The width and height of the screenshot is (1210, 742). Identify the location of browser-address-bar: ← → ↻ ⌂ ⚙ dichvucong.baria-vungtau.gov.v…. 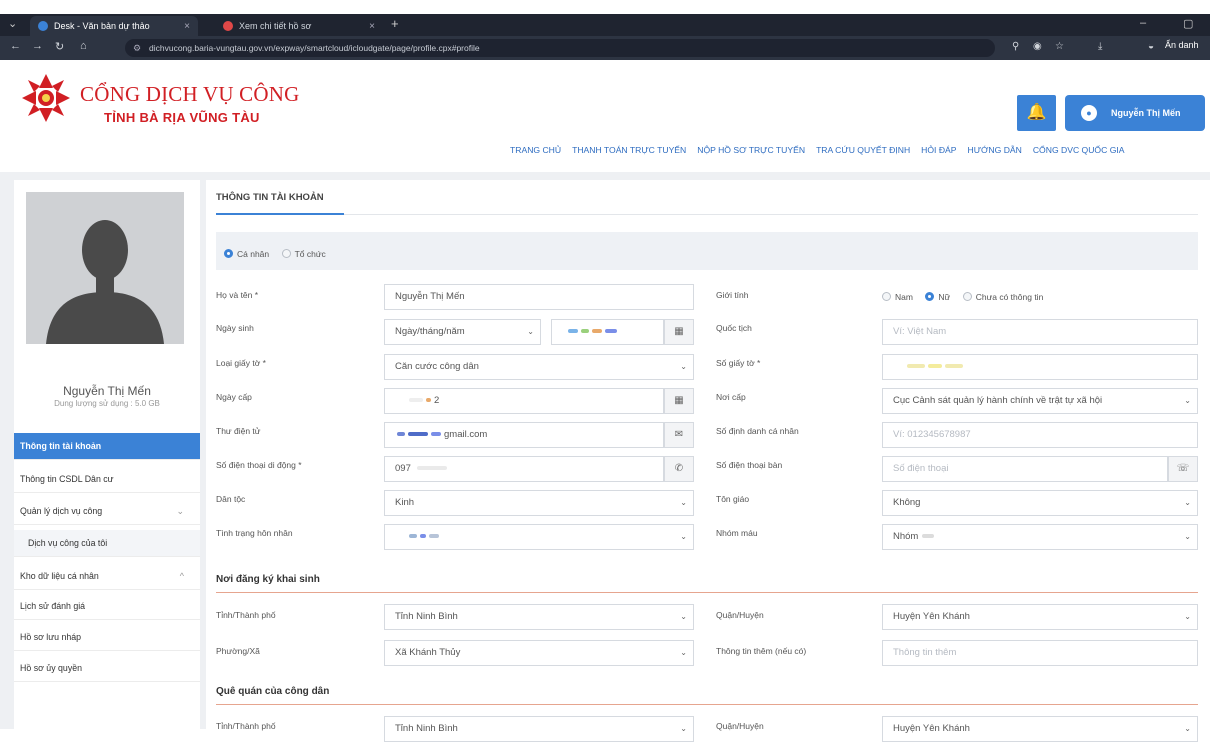
(605, 48).